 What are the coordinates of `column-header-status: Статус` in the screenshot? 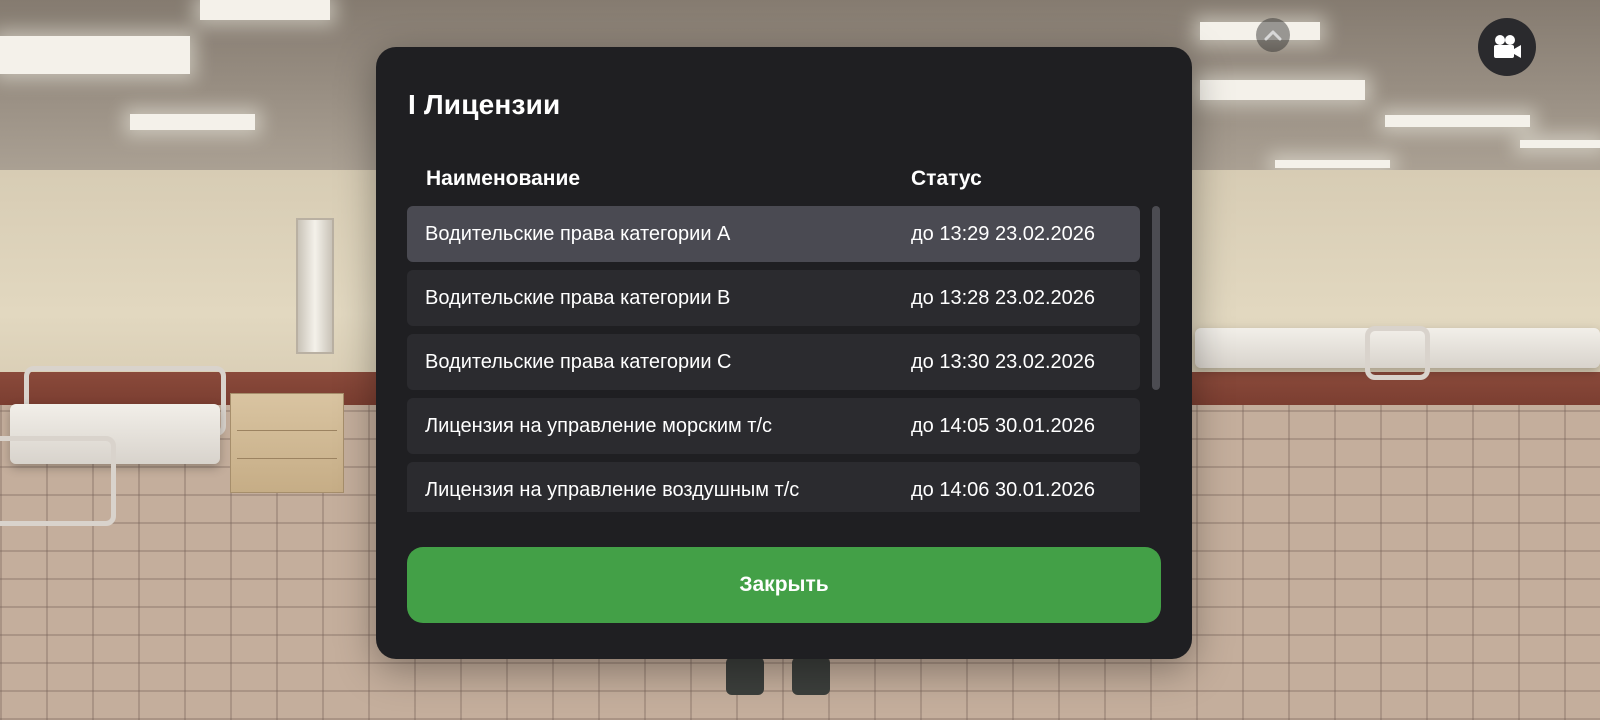 It's located at (946, 178).